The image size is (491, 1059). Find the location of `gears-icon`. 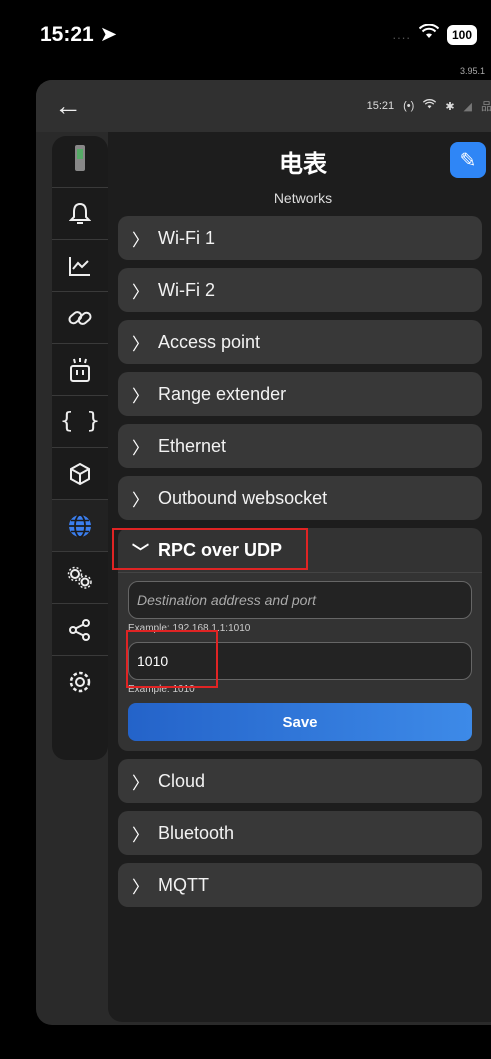

gears-icon is located at coordinates (79, 577).